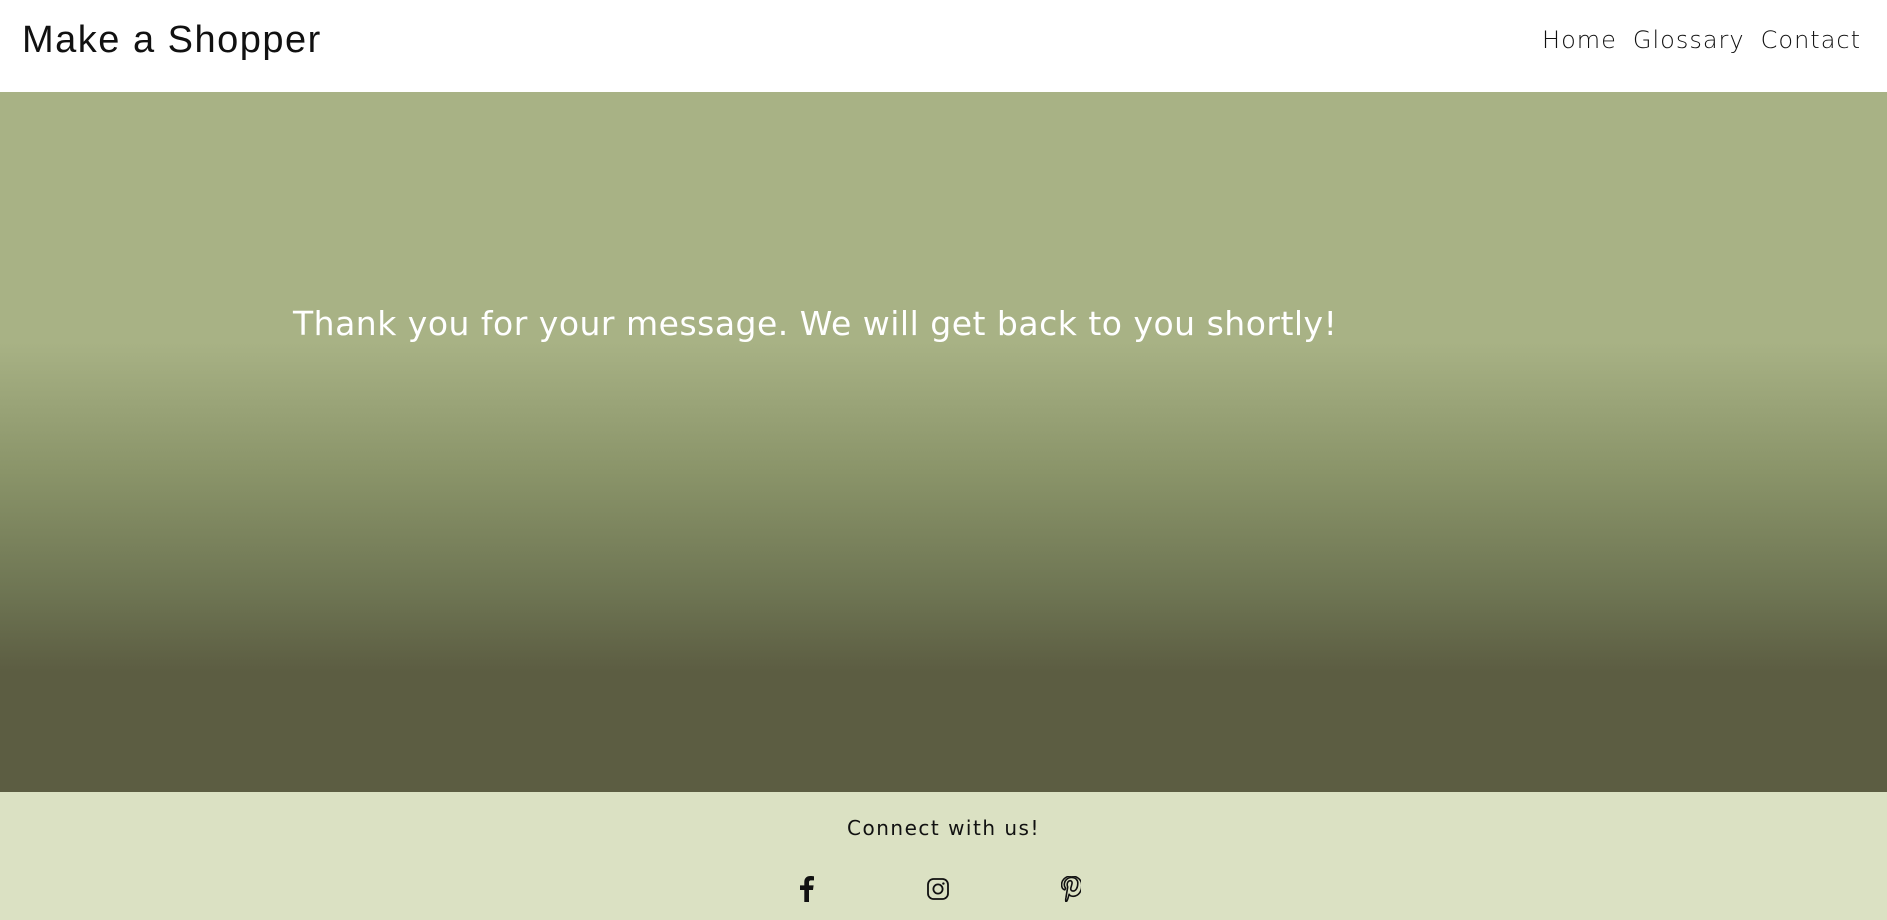 Image resolution: width=1887 pixels, height=920 pixels. I want to click on facebook-icon, so click(807, 889).